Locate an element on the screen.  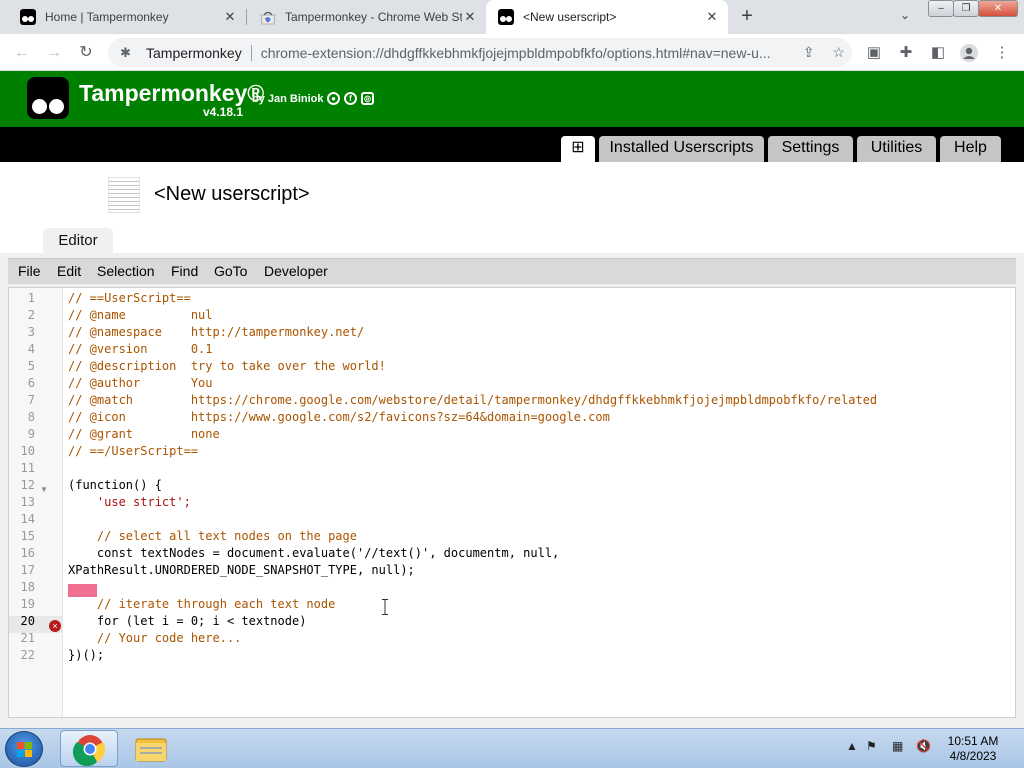
tab-utilities: Utilities is located at coordinates (896, 149).